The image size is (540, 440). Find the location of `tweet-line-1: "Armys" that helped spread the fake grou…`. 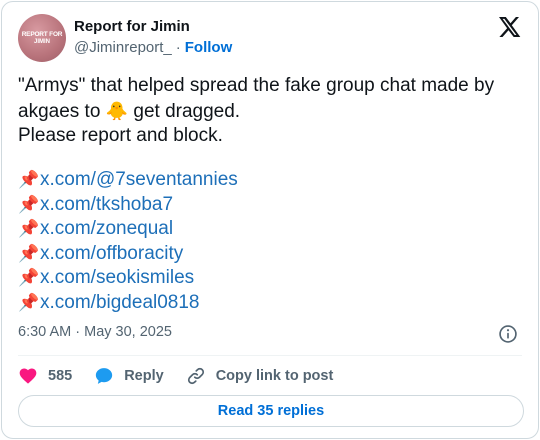

tweet-line-1: "Armys" that helped spread the fake grou… is located at coordinates (256, 85).